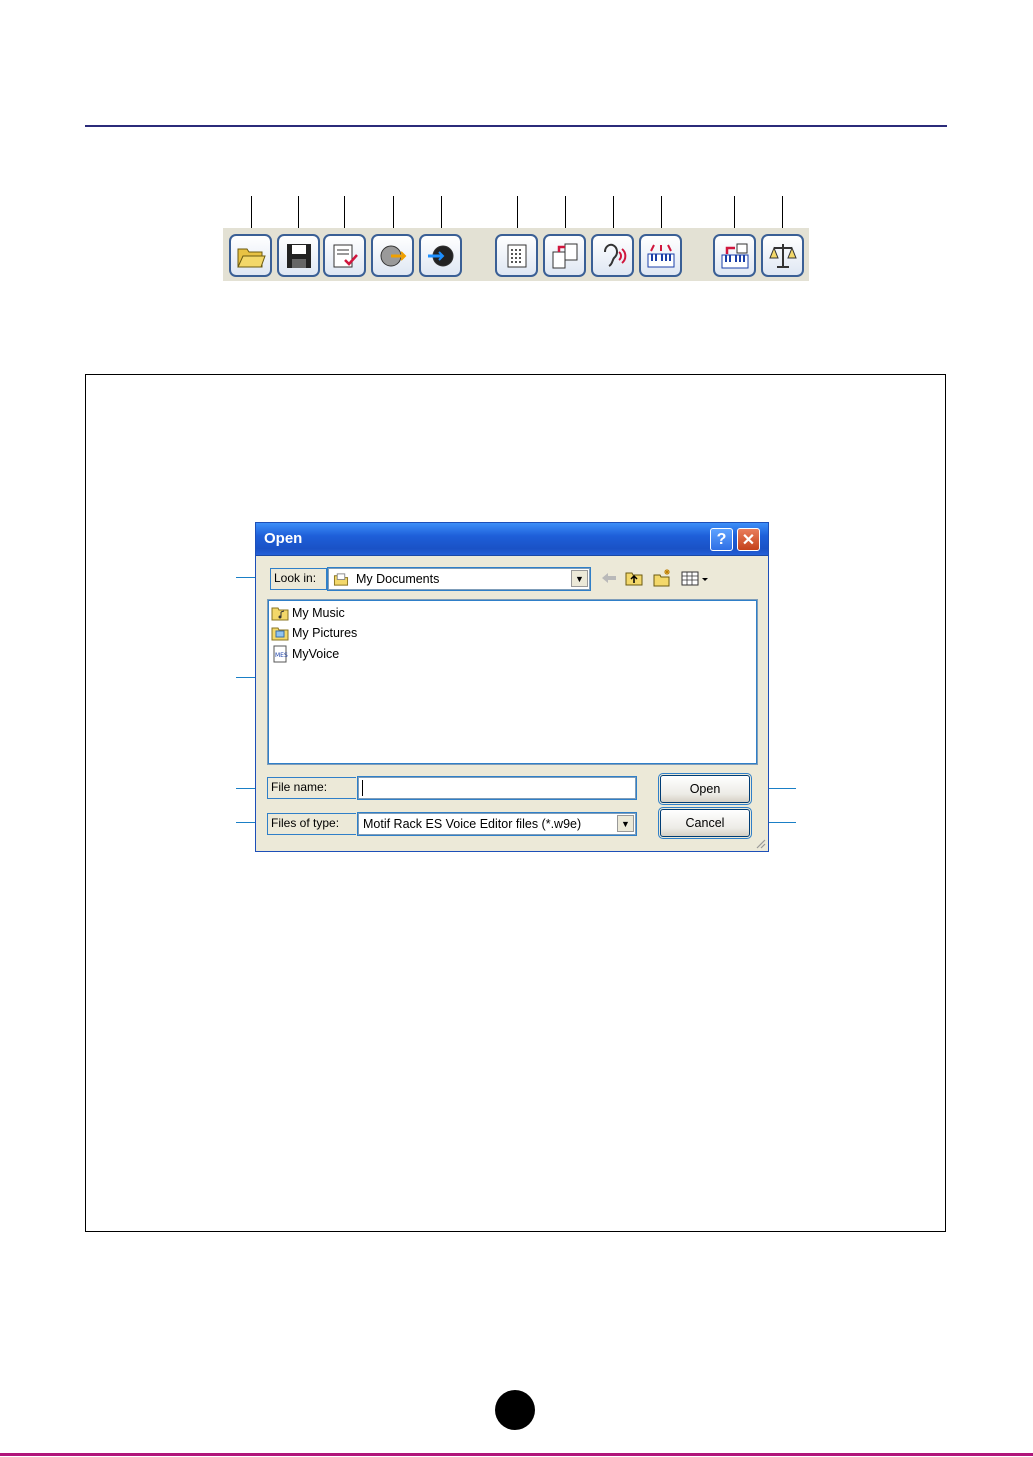 This screenshot has height=1457, width=1033. I want to click on file-name: My Music, so click(318, 612).